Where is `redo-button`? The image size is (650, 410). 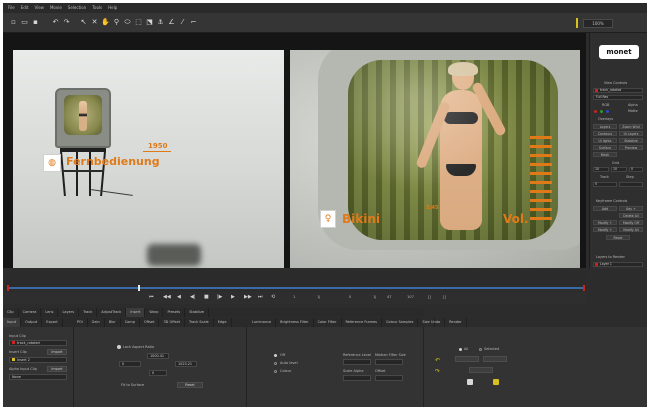 redo-button is located at coordinates (495, 359).